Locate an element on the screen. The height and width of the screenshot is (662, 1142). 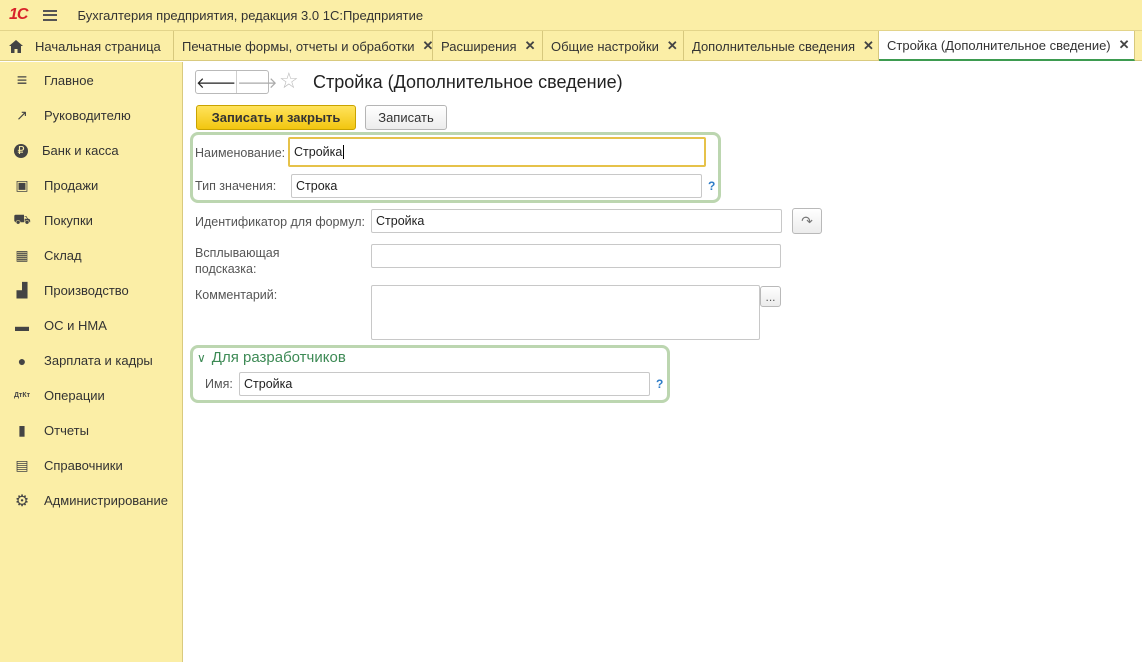
ruble-icon: ₽ is located at coordinates (21, 150).